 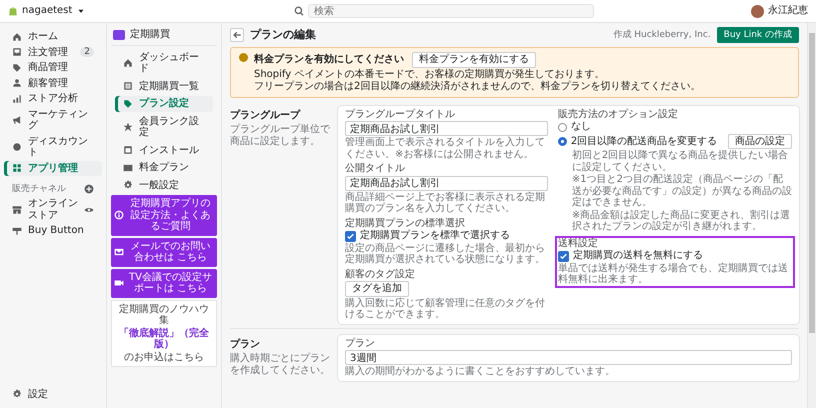 I want to click on help-text: 購入の期間がわかるように書くことをおすすめしています。, so click(x=480, y=372).